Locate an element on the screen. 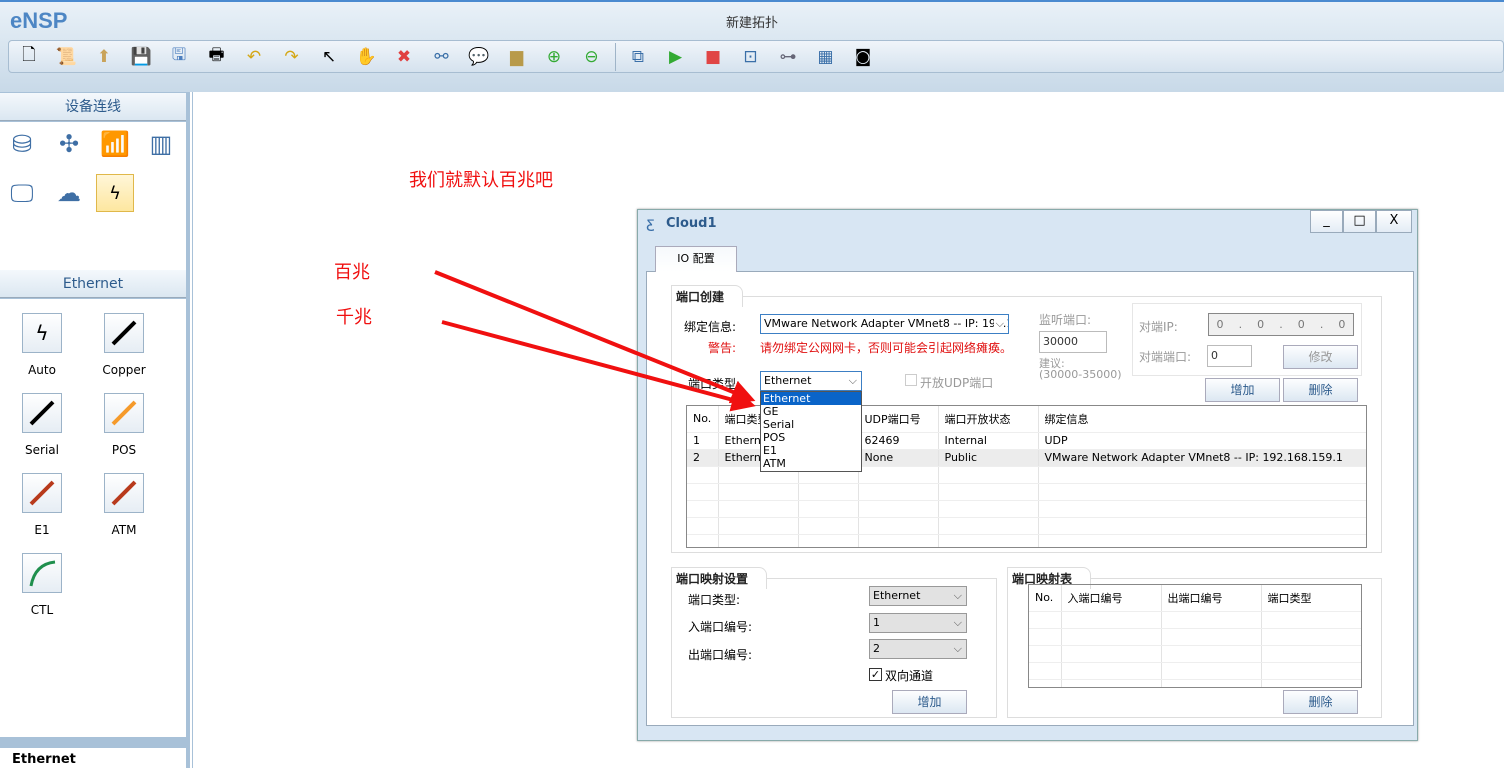 Image resolution: width=1504 pixels, height=768 pixels. dropdown-option: Serial is located at coordinates (811, 424).